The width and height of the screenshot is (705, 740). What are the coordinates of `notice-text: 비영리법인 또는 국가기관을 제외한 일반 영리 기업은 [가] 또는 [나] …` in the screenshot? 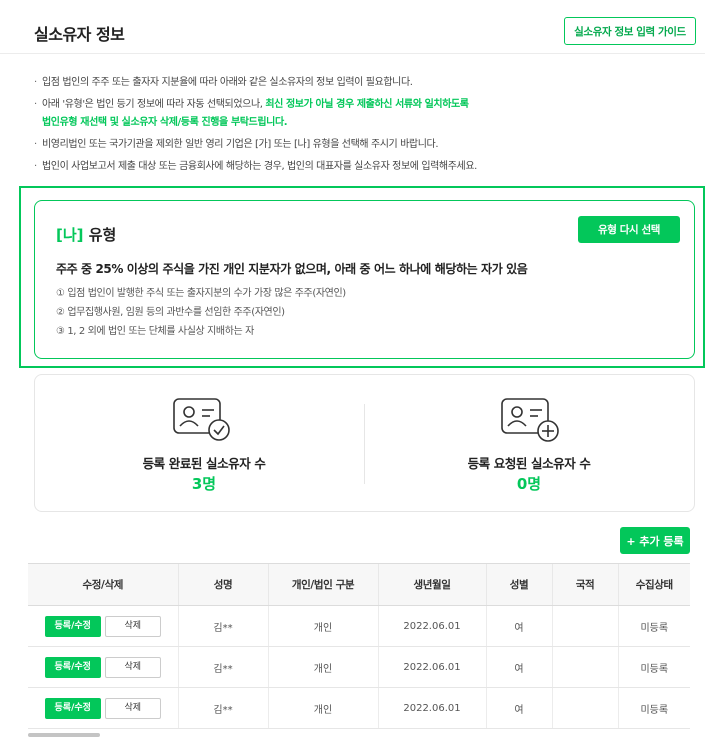 It's located at (240, 144).